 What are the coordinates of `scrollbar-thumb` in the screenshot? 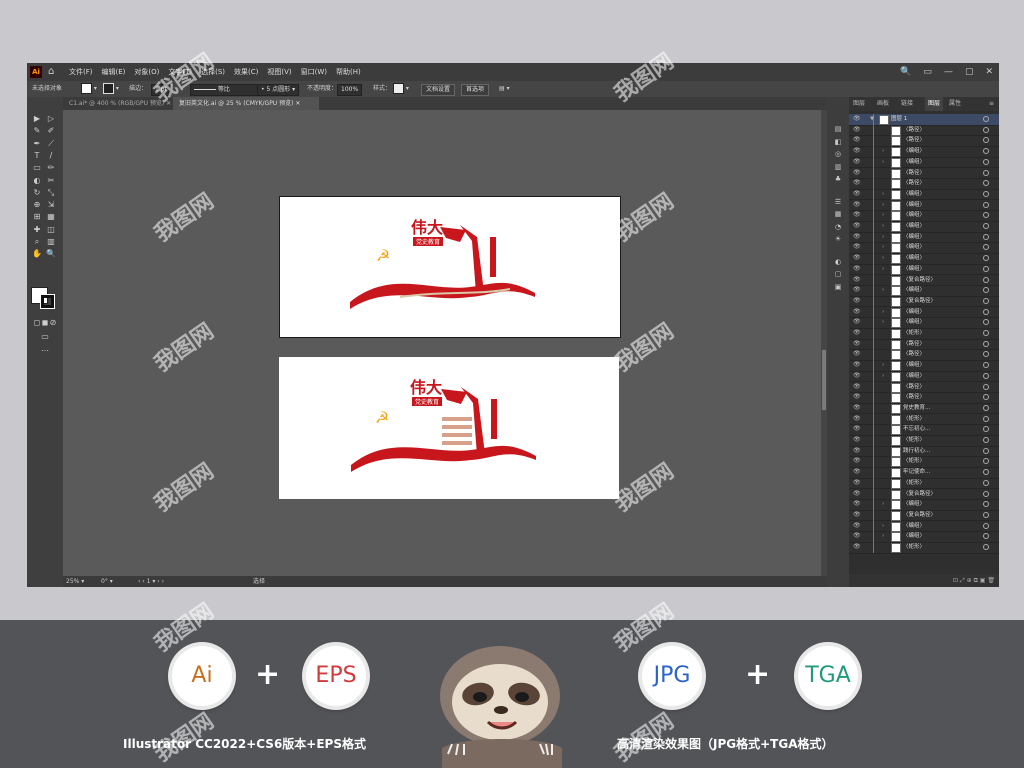 It's located at (824, 380).